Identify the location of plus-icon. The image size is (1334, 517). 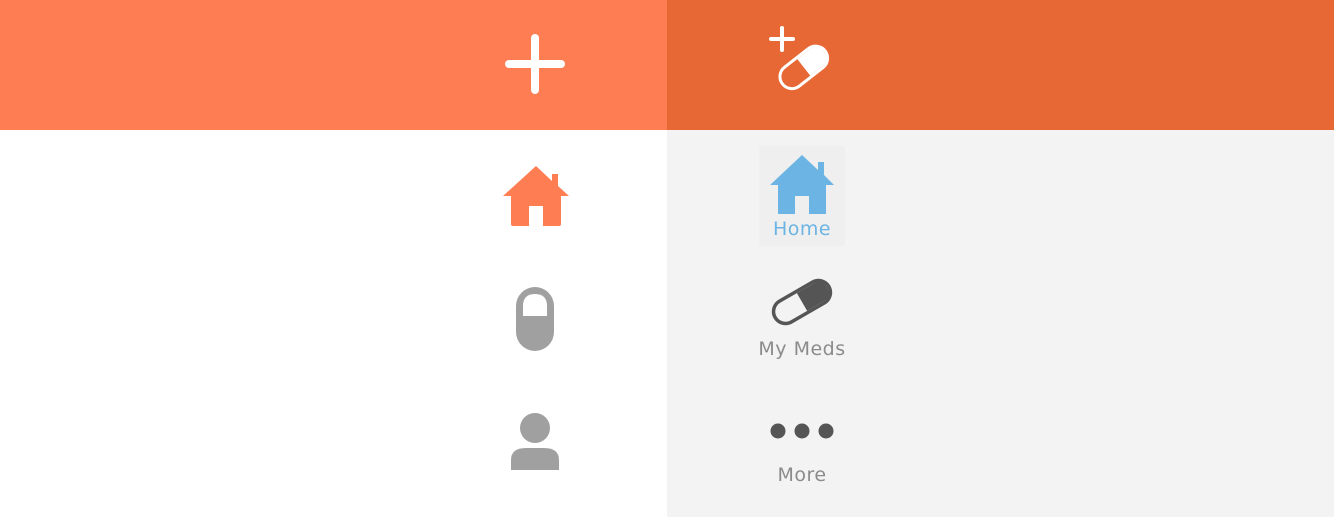
(535, 64).